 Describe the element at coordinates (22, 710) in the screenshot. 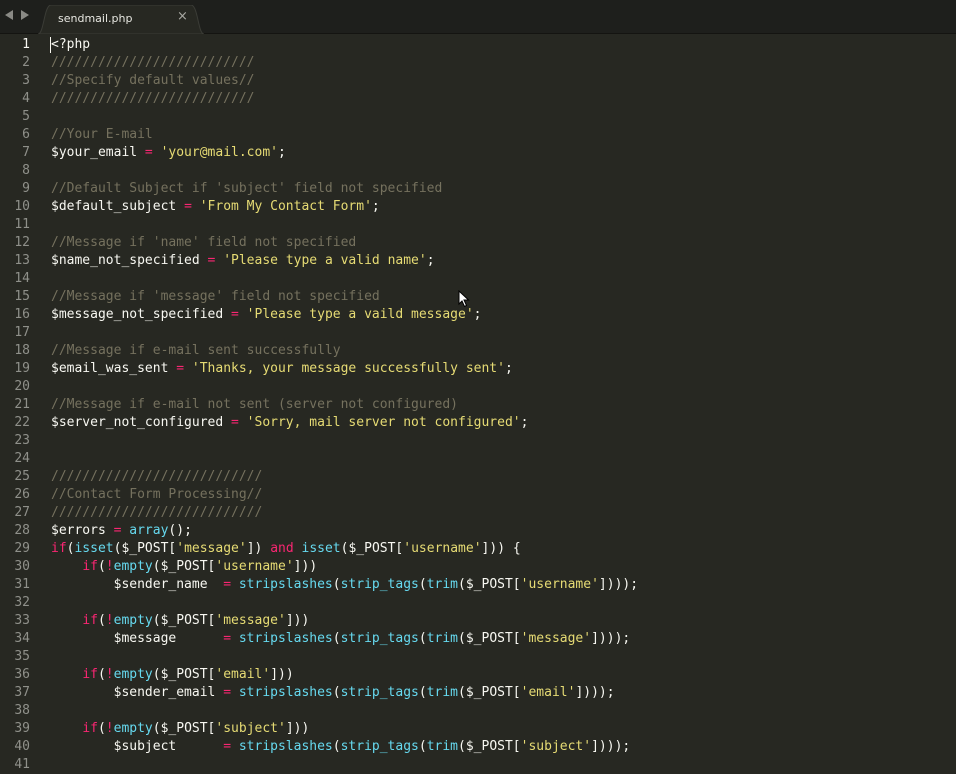

I see `line-number: 38` at that location.